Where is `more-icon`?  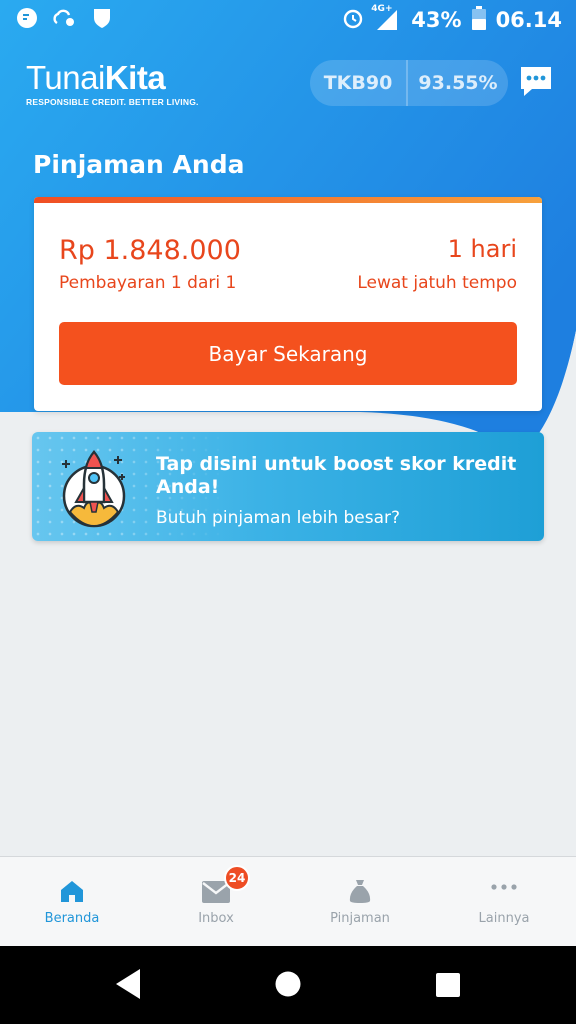
more-icon is located at coordinates (504, 887).